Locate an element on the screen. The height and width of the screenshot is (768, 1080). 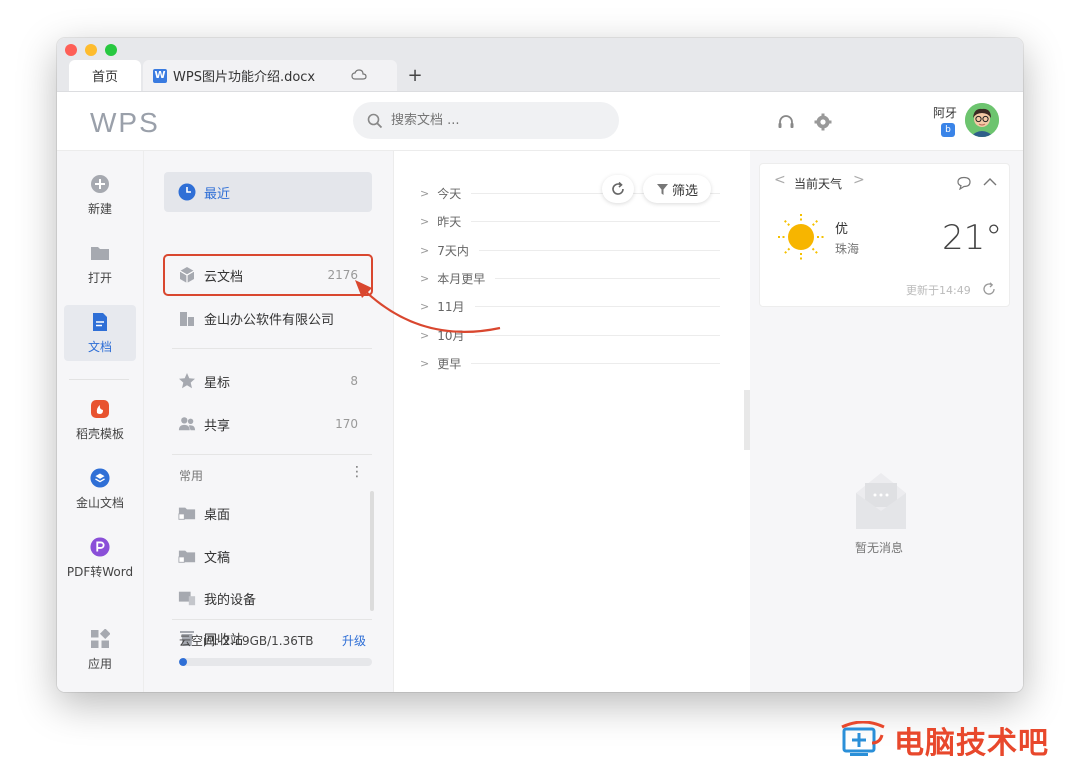
nav-docer-templates: 稻壳模板 is located at coordinates (100, 420).